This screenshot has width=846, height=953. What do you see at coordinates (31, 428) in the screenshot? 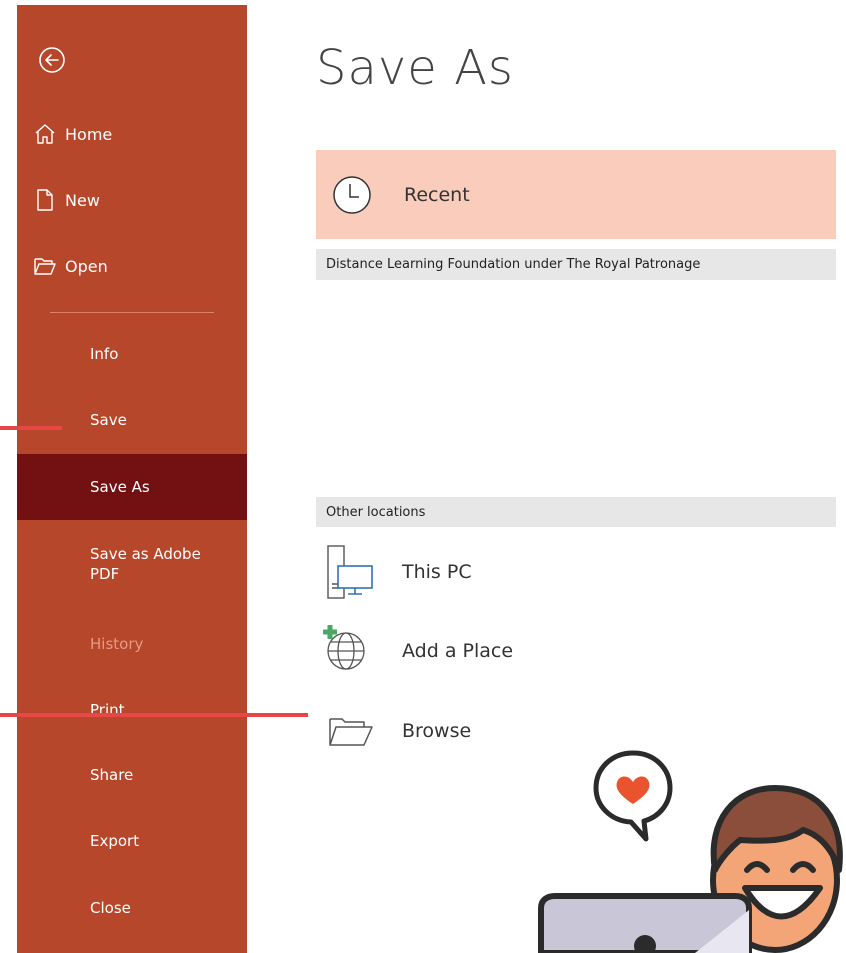
I see `annotation-pointer-save` at bounding box center [31, 428].